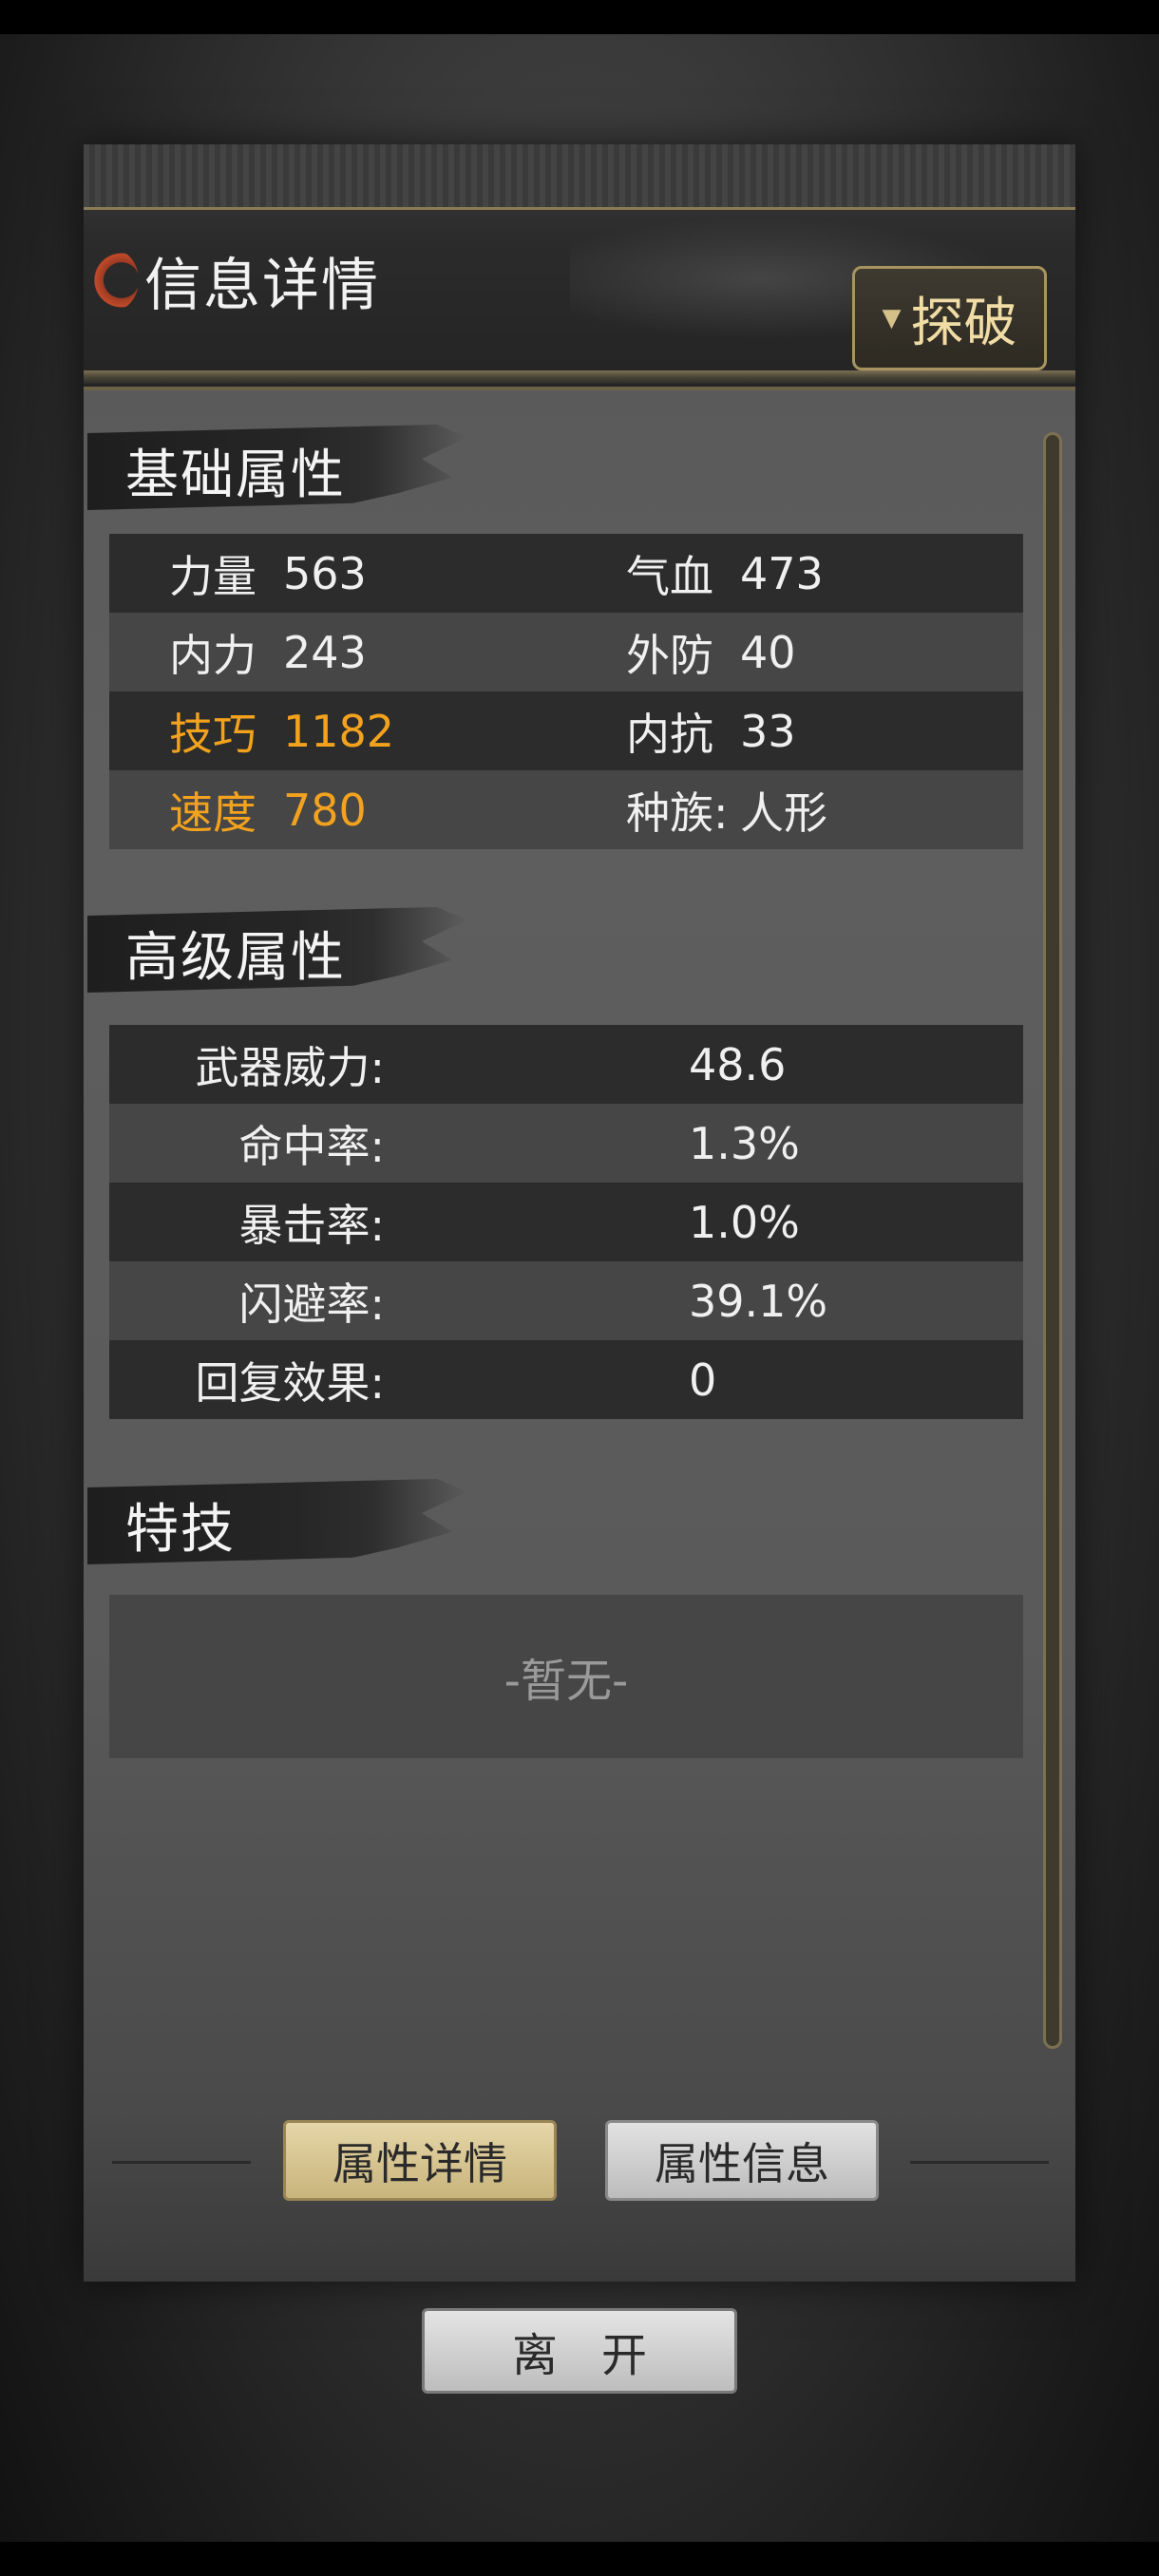 The width and height of the screenshot is (1159, 2576). Describe the element at coordinates (566, 1143) in the screenshot. I see `table-row: 命中率: 1.3%` at that location.